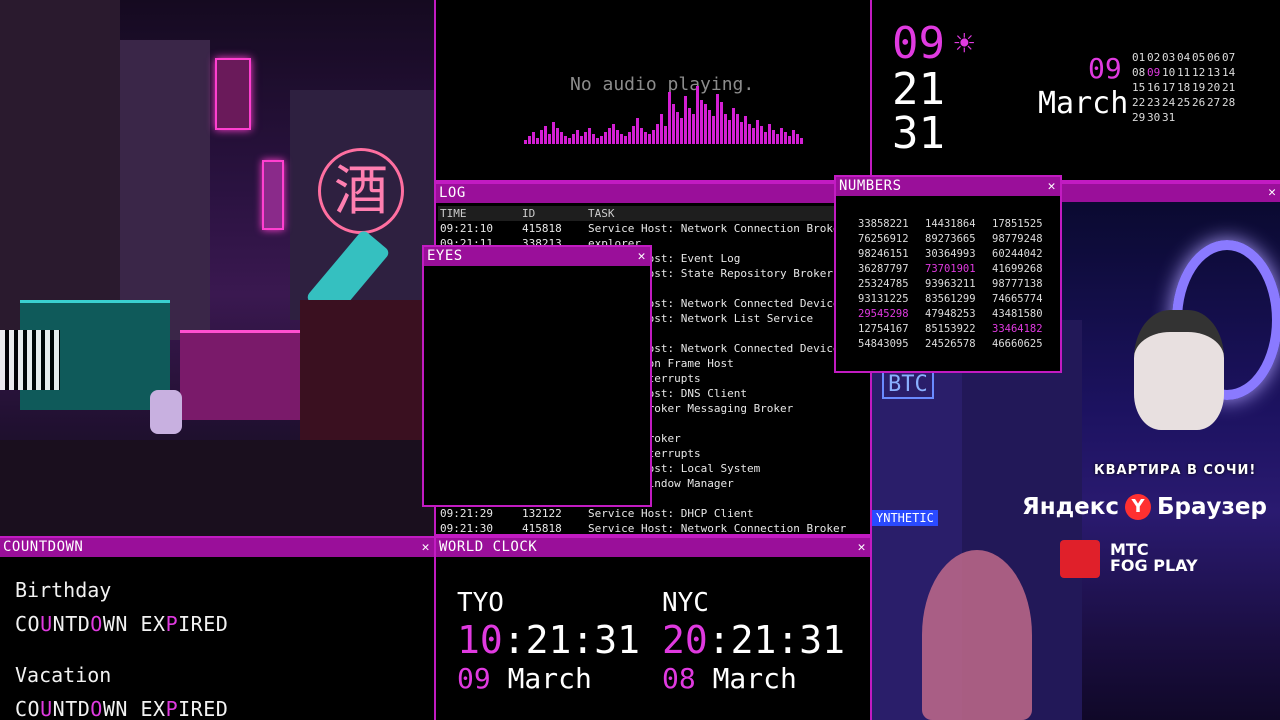 Image resolution: width=1280 pixels, height=720 pixels. What do you see at coordinates (549, 678) in the screenshot?
I see `city-month: March` at bounding box center [549, 678].